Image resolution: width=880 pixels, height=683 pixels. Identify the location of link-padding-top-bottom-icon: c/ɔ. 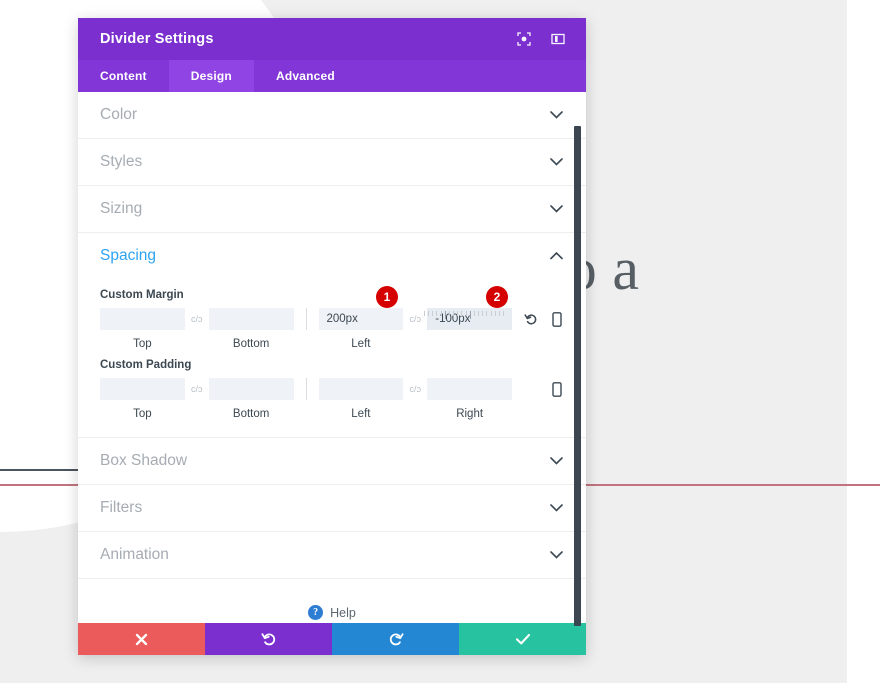
(197, 389).